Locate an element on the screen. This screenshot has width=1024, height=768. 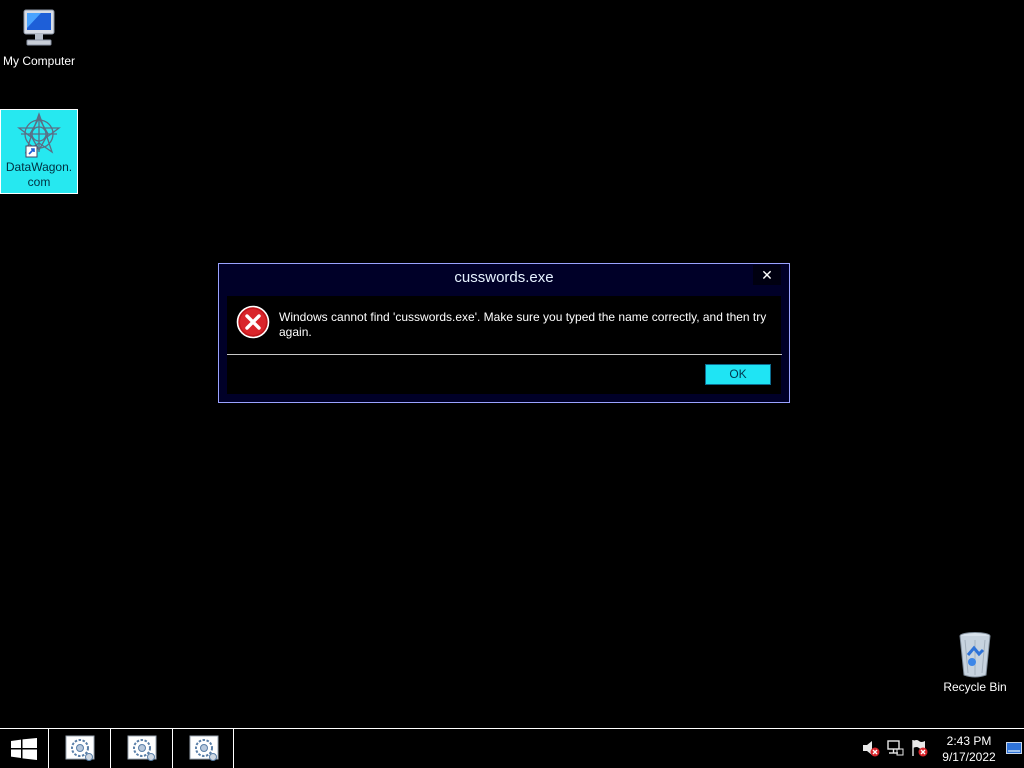
start-button is located at coordinates (24, 748).